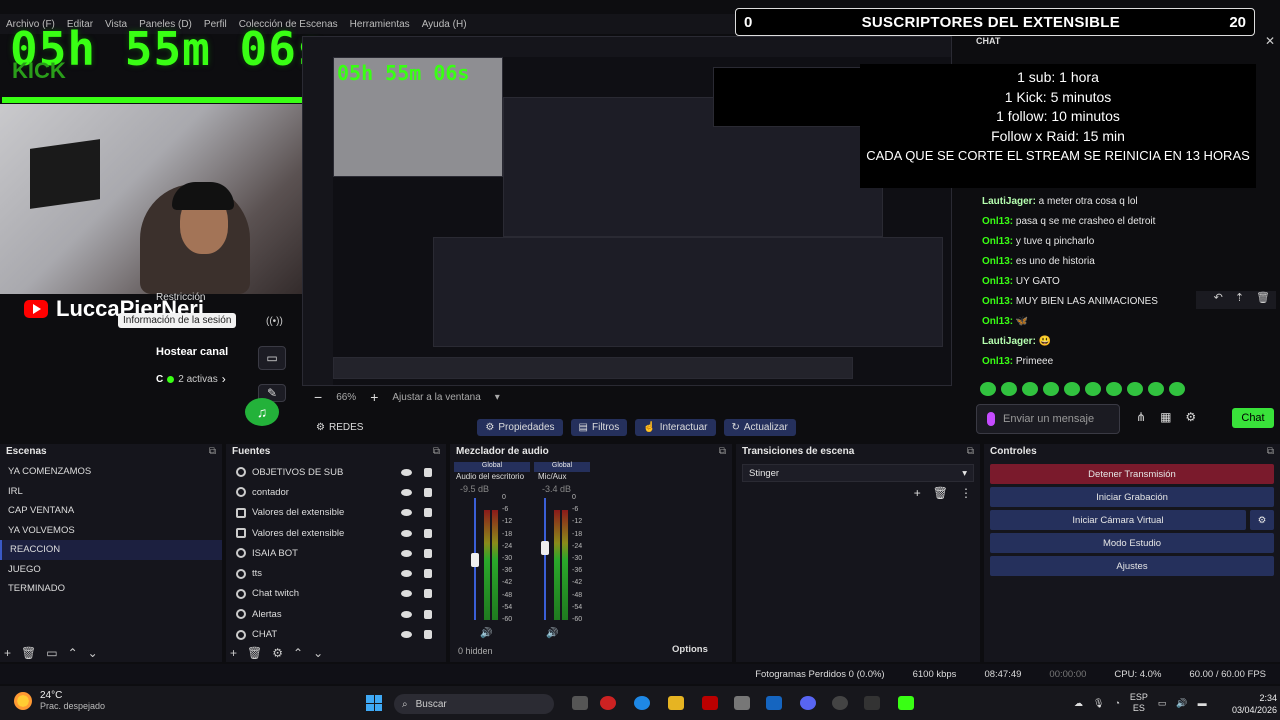  I want to click on source-item: tts, so click(336, 573).